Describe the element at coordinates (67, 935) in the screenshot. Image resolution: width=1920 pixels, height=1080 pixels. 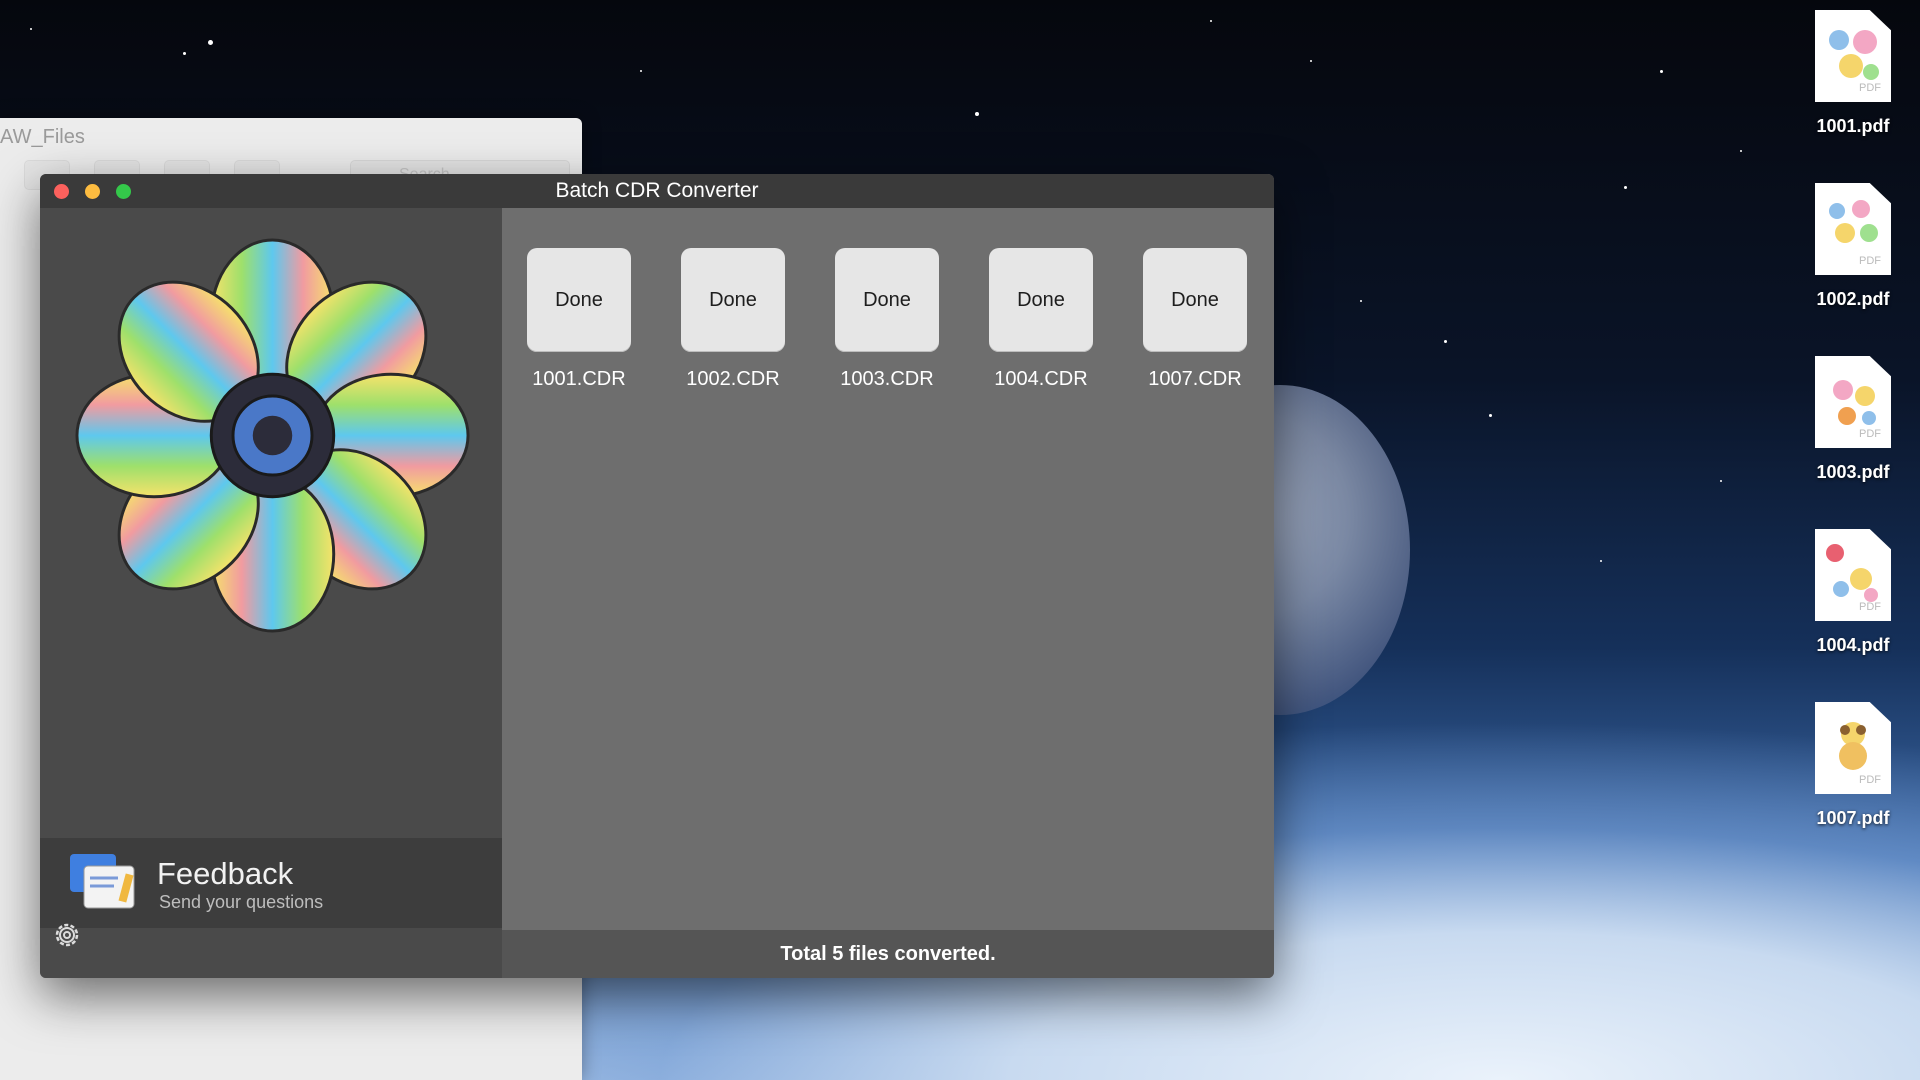
I see `settings-gear-icon` at that location.